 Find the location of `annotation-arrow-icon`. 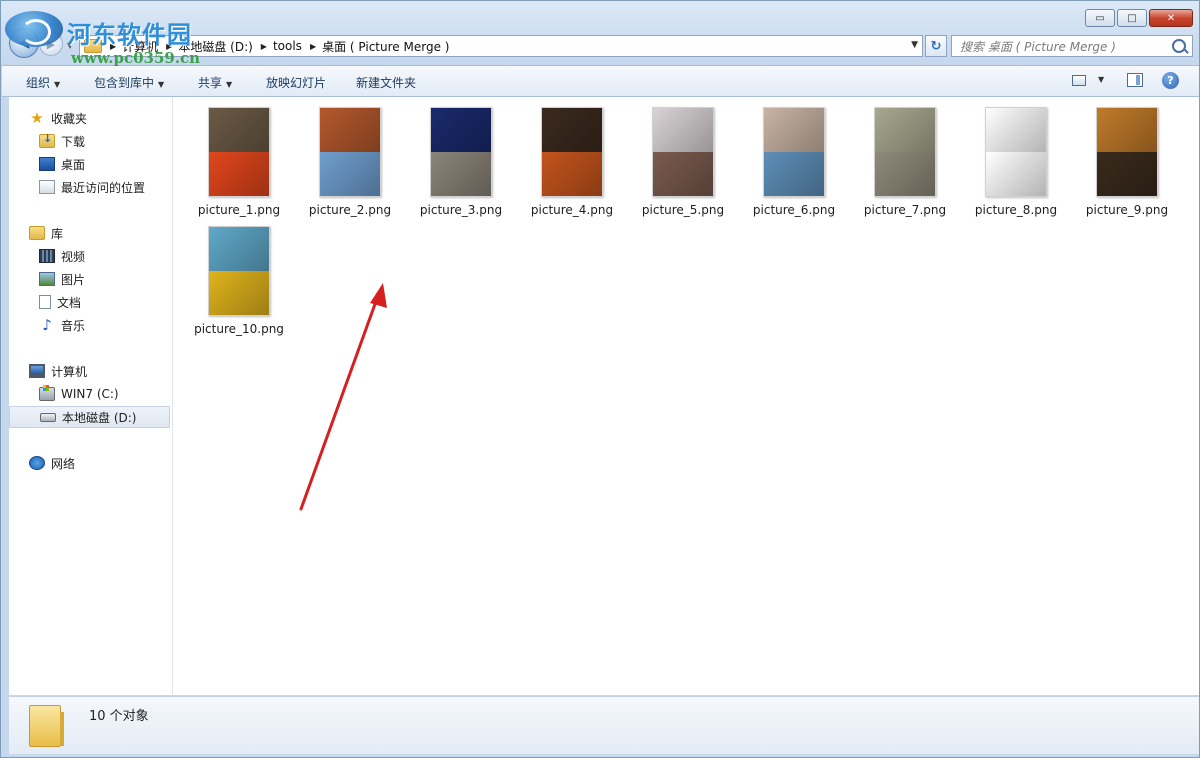

annotation-arrow-icon is located at coordinates (343, 397).